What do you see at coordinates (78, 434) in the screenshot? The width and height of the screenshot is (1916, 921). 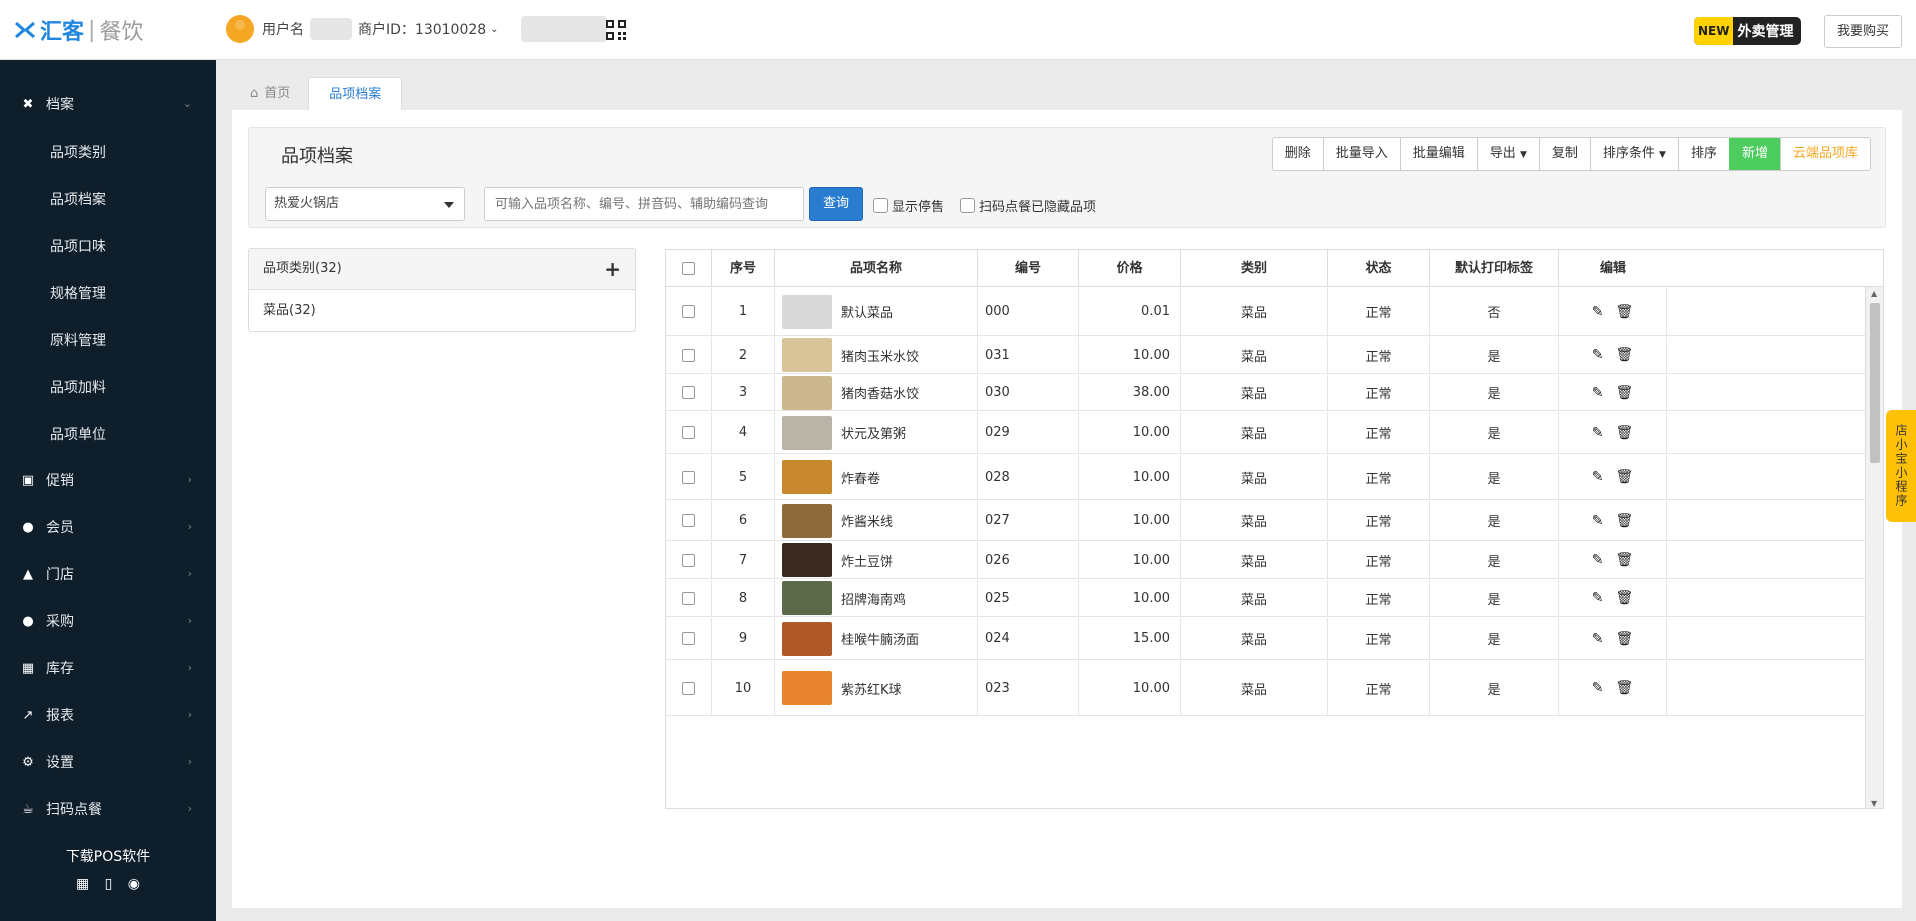 I see `sidebar-subitem: 品项单位` at bounding box center [78, 434].